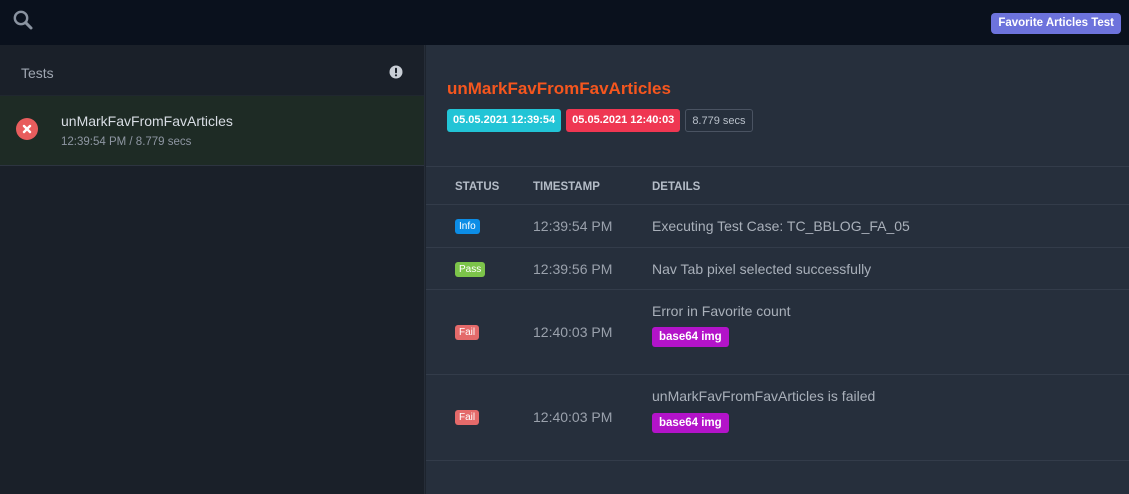 Image resolution: width=1129 pixels, height=494 pixels. I want to click on status-badge: Pass, so click(470, 269).